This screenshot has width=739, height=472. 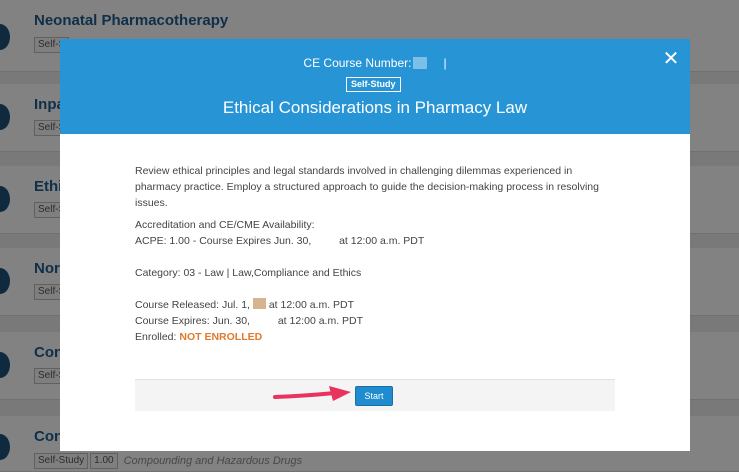 I want to click on start-button: Start, so click(x=374, y=396).